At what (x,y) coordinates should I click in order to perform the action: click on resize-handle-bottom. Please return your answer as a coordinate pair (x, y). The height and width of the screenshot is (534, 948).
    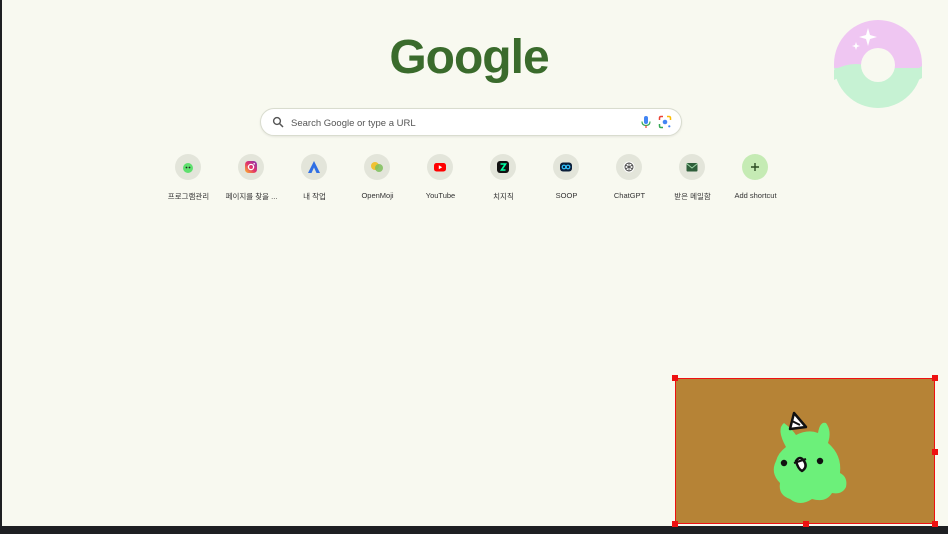
    Looking at the image, I should click on (806, 524).